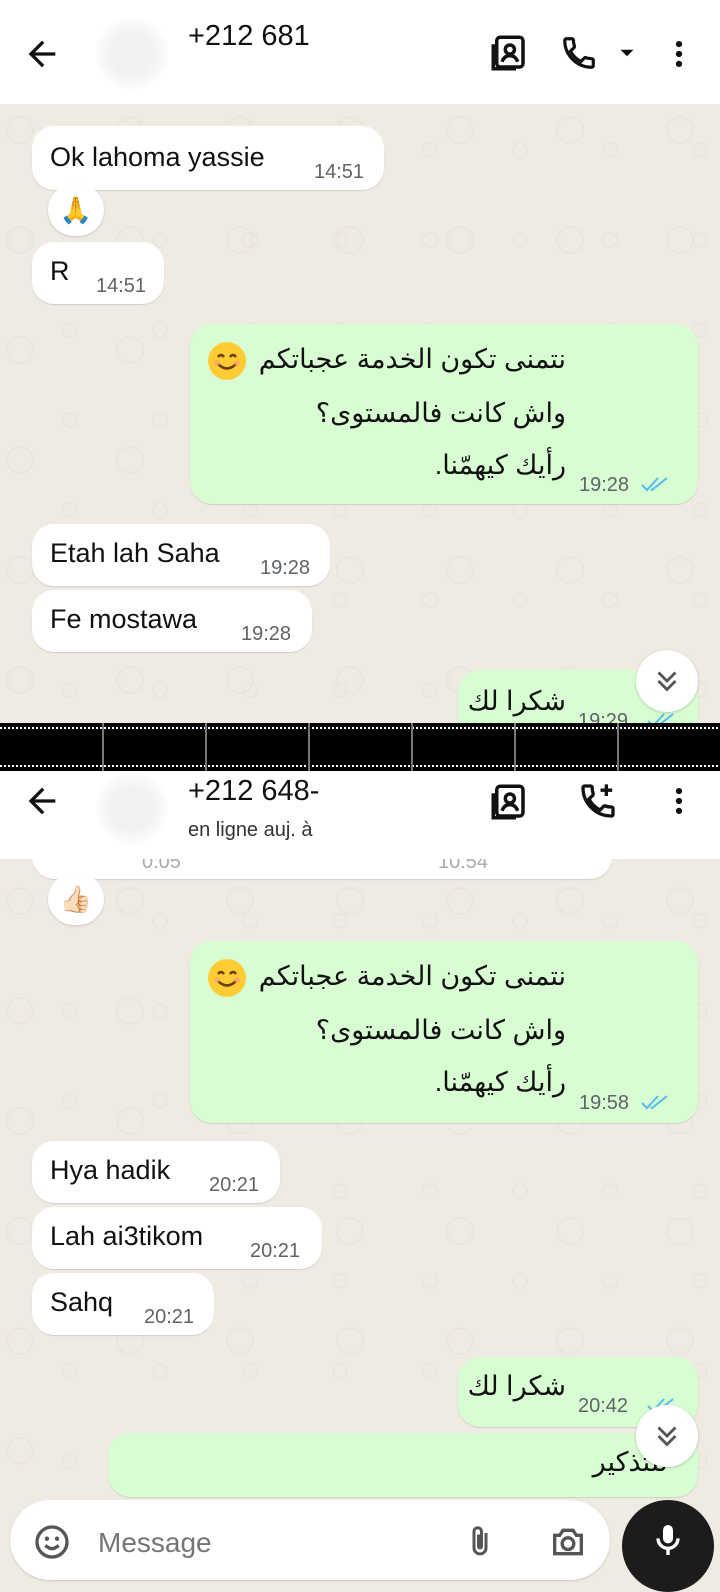  Describe the element at coordinates (603, 716) in the screenshot. I see `message-time: 19:29` at that location.